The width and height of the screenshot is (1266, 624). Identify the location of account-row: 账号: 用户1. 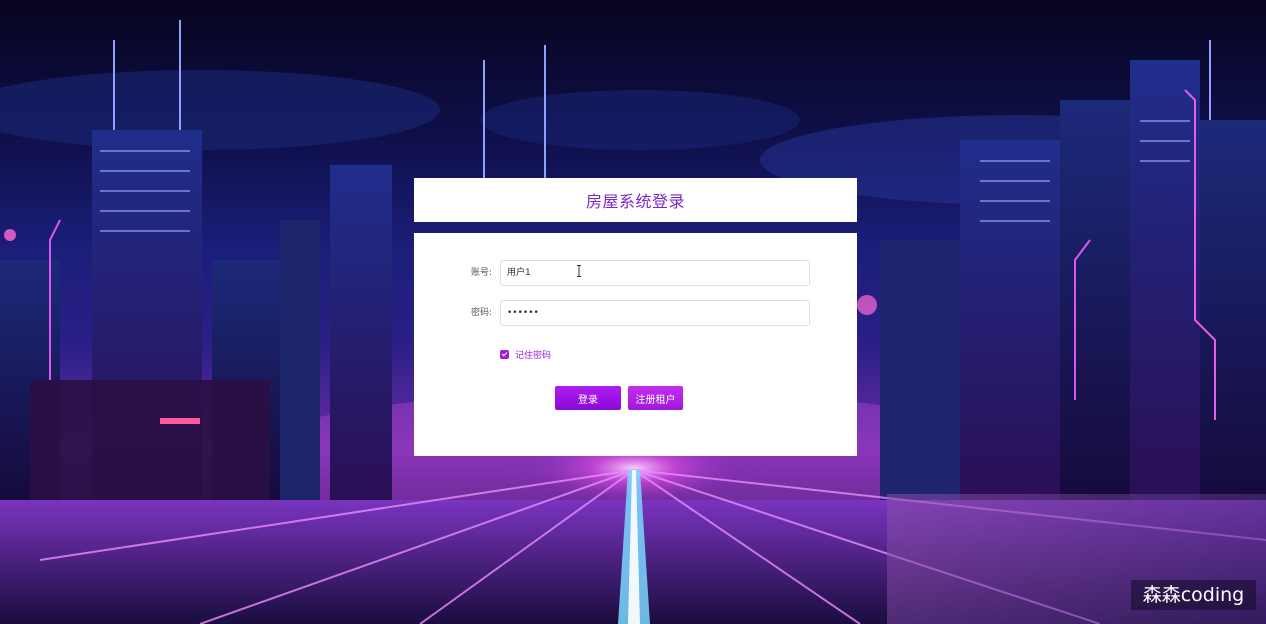
(635, 273).